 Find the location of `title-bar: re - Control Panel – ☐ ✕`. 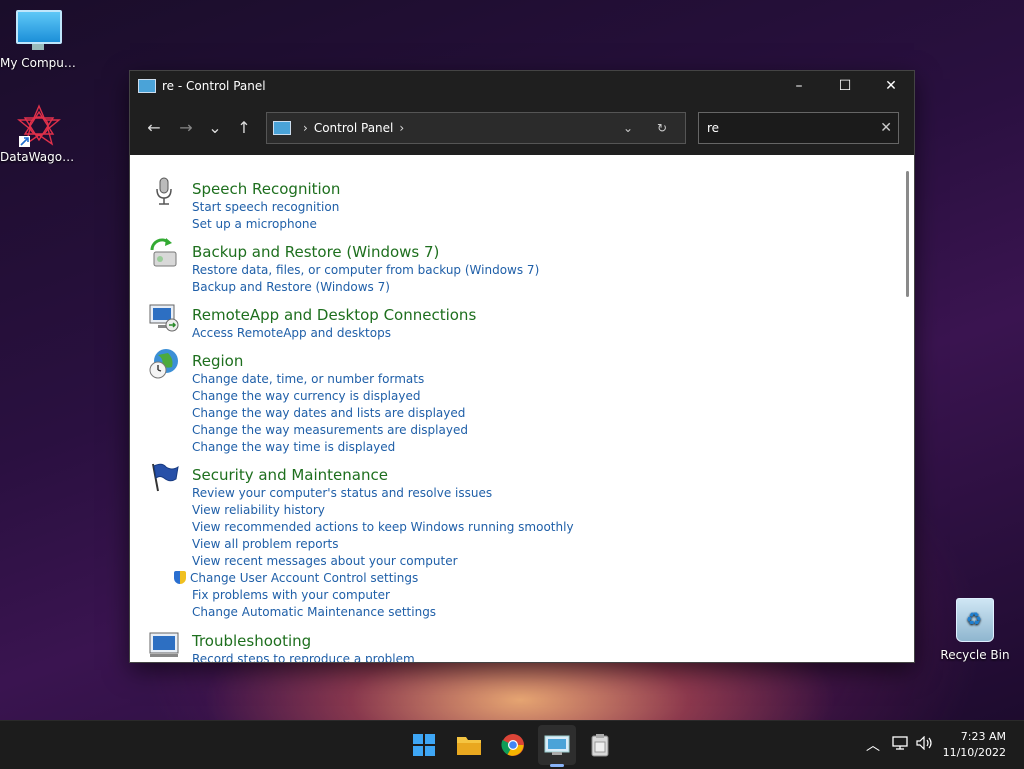

title-bar: re - Control Panel – ☐ ✕ is located at coordinates (522, 85).